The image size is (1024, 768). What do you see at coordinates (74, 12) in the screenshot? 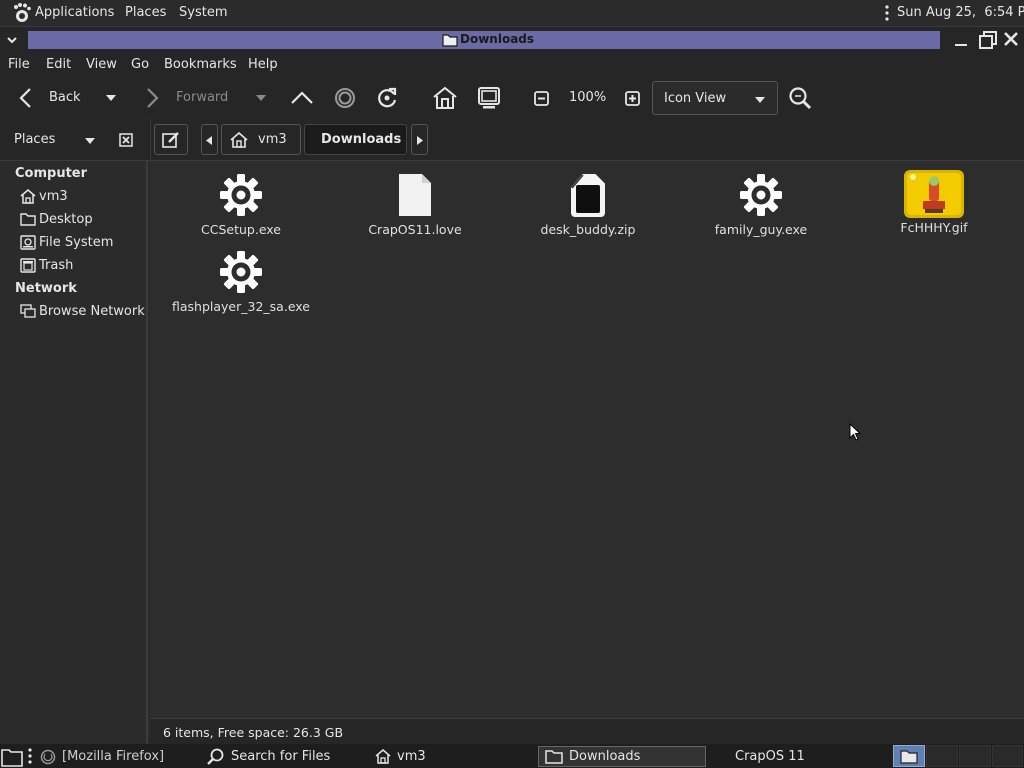
I see `applications-menu: Applications` at bounding box center [74, 12].